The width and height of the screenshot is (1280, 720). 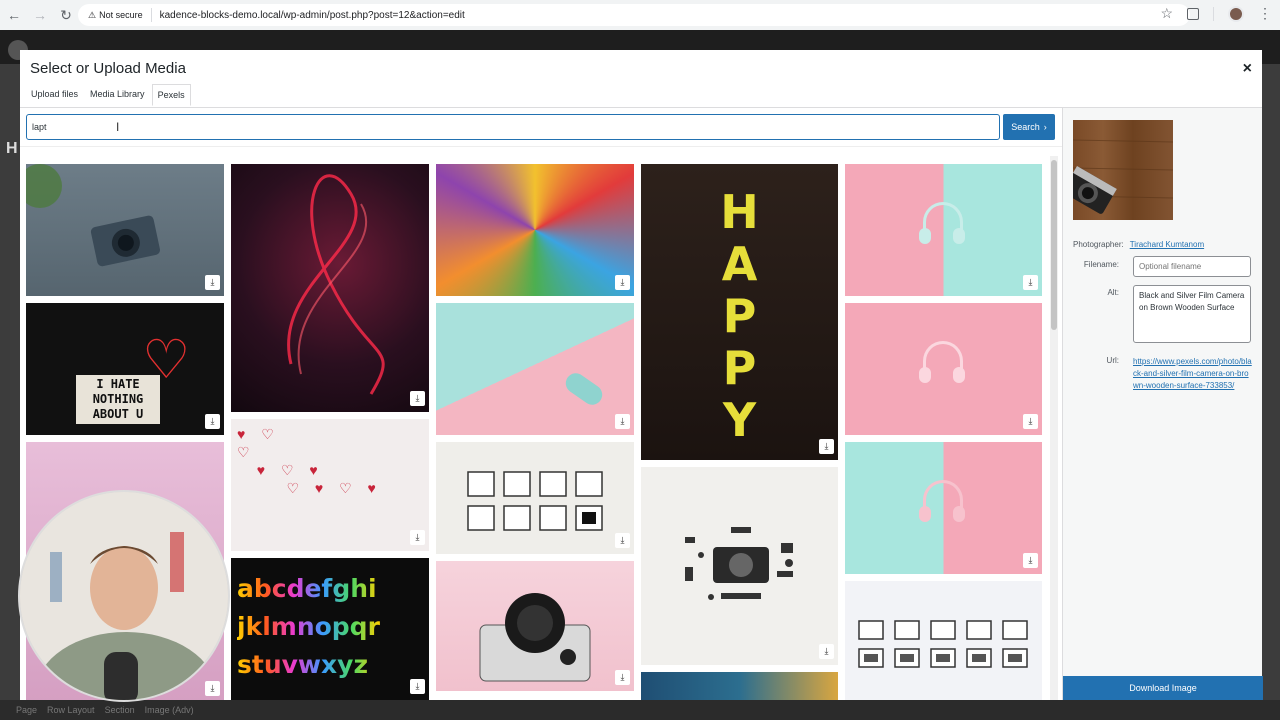 I want to click on search-button: Search ›, so click(x=1029, y=127).